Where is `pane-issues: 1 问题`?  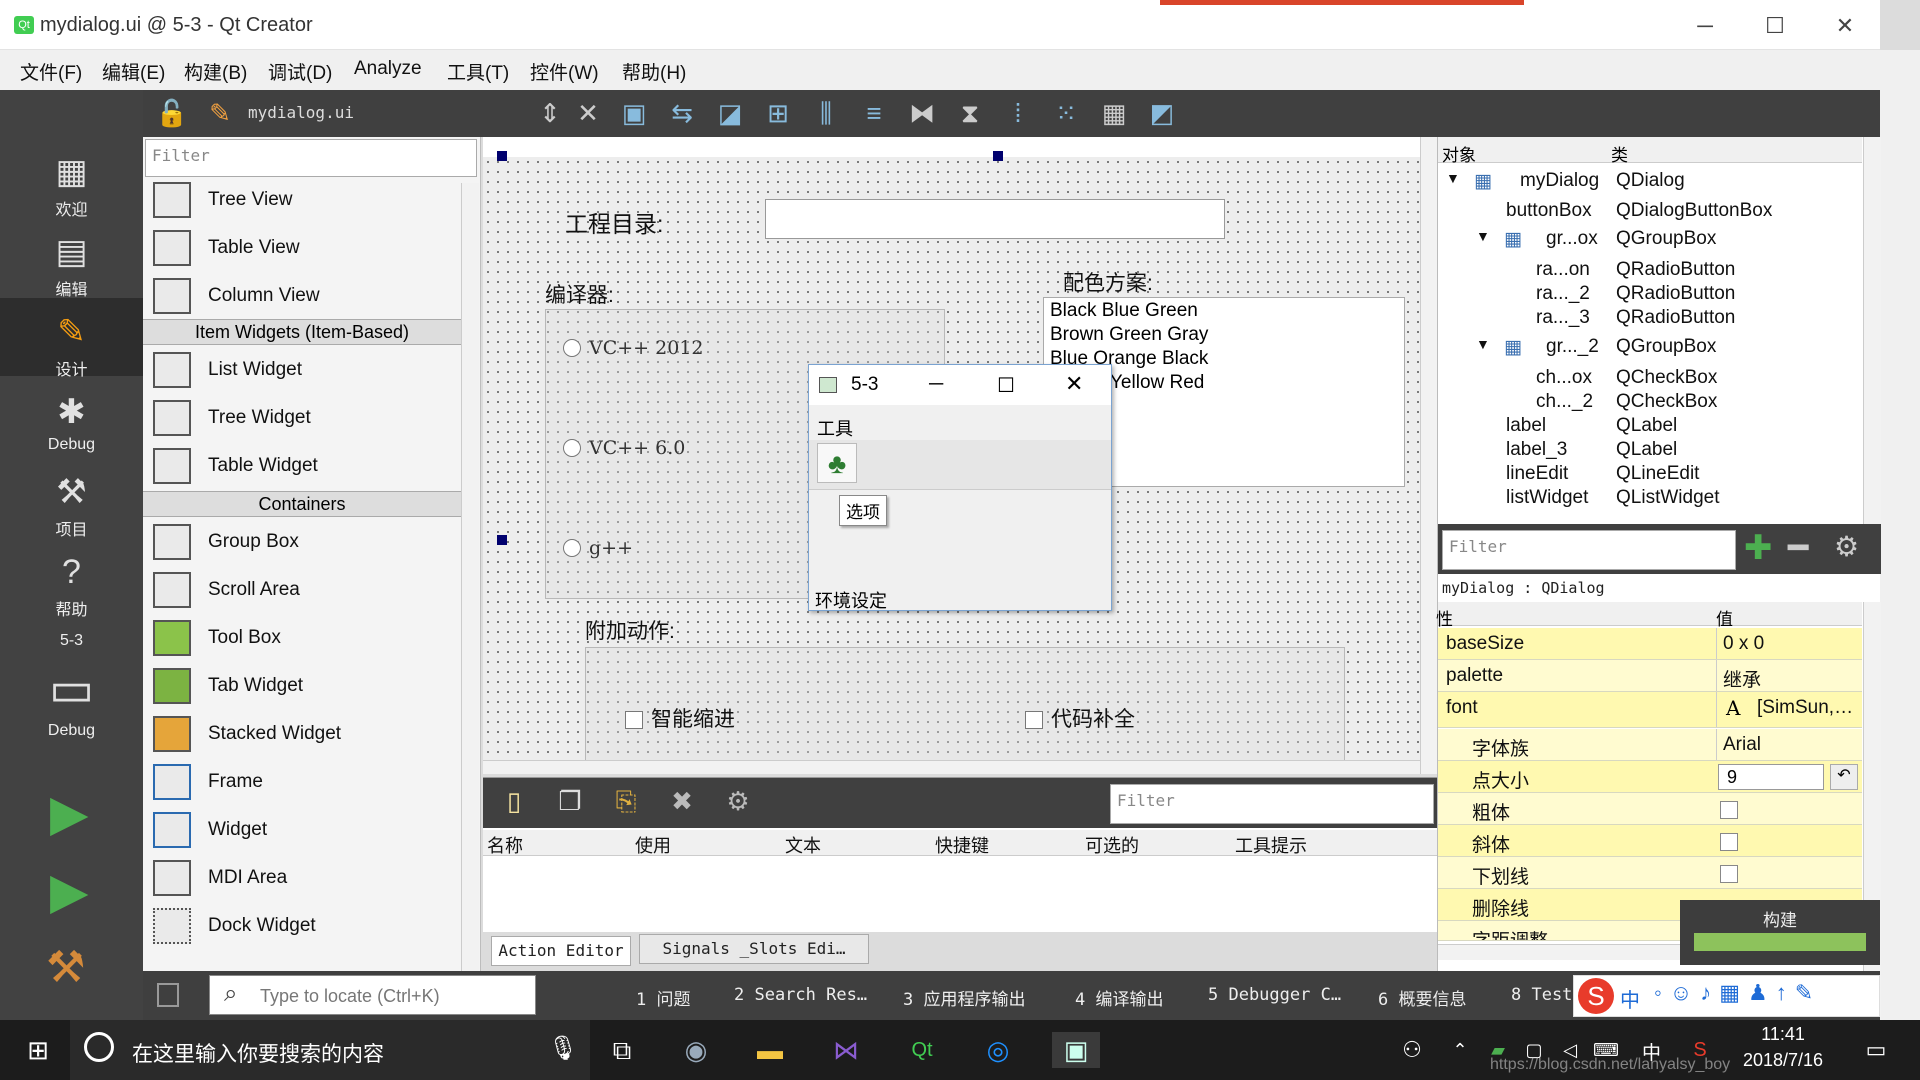 pane-issues: 1 问题 is located at coordinates (663, 997).